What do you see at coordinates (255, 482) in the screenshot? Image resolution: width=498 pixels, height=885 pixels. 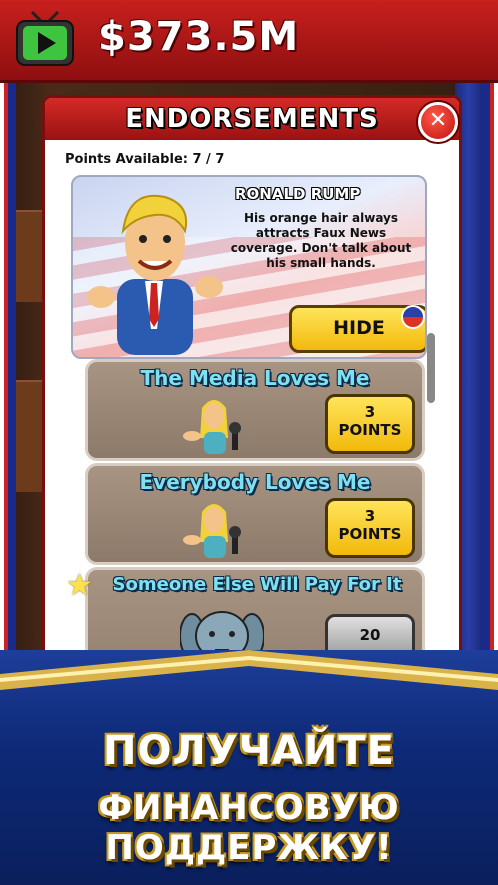 I see `endorsement-title: Everybody Loves Me` at bounding box center [255, 482].